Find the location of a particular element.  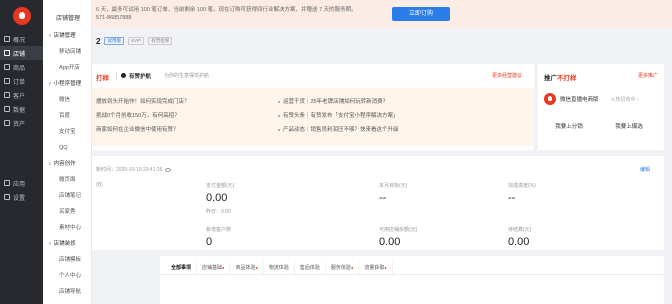

tag-guarantee: 有赞担保 is located at coordinates (160, 41).